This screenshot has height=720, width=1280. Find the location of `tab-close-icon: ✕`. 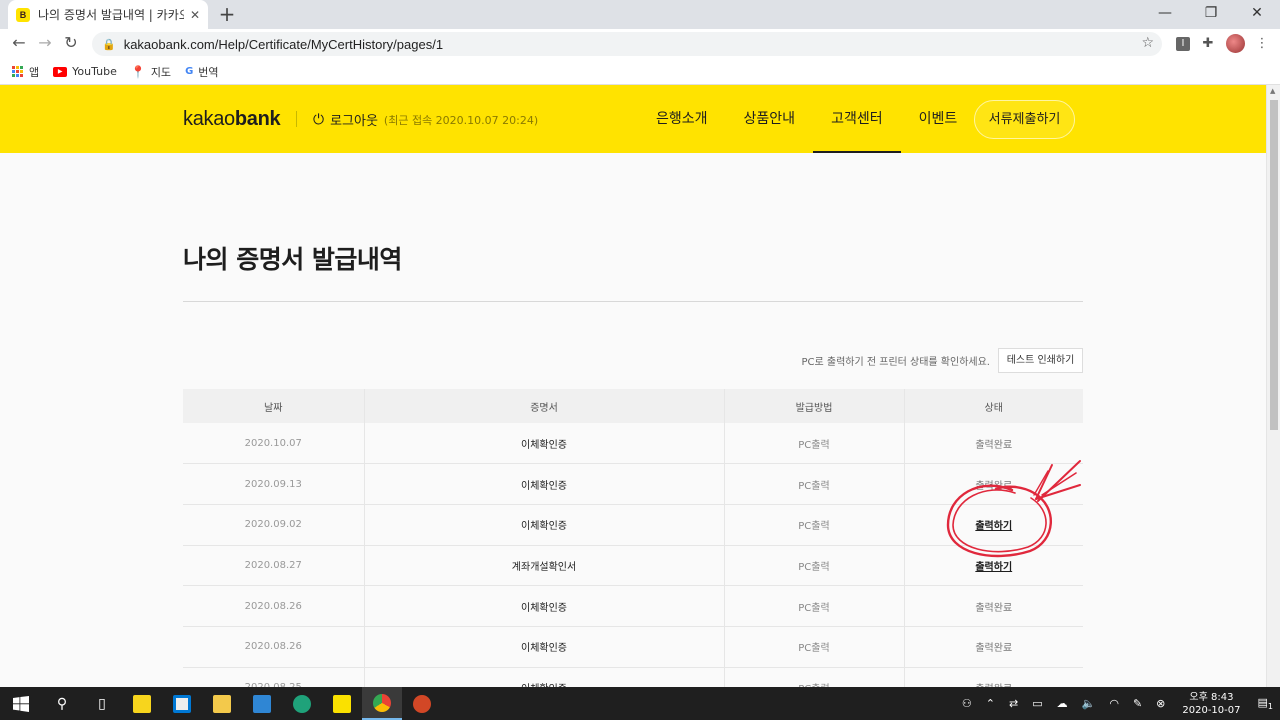

tab-close-icon: ✕ is located at coordinates (195, 15).